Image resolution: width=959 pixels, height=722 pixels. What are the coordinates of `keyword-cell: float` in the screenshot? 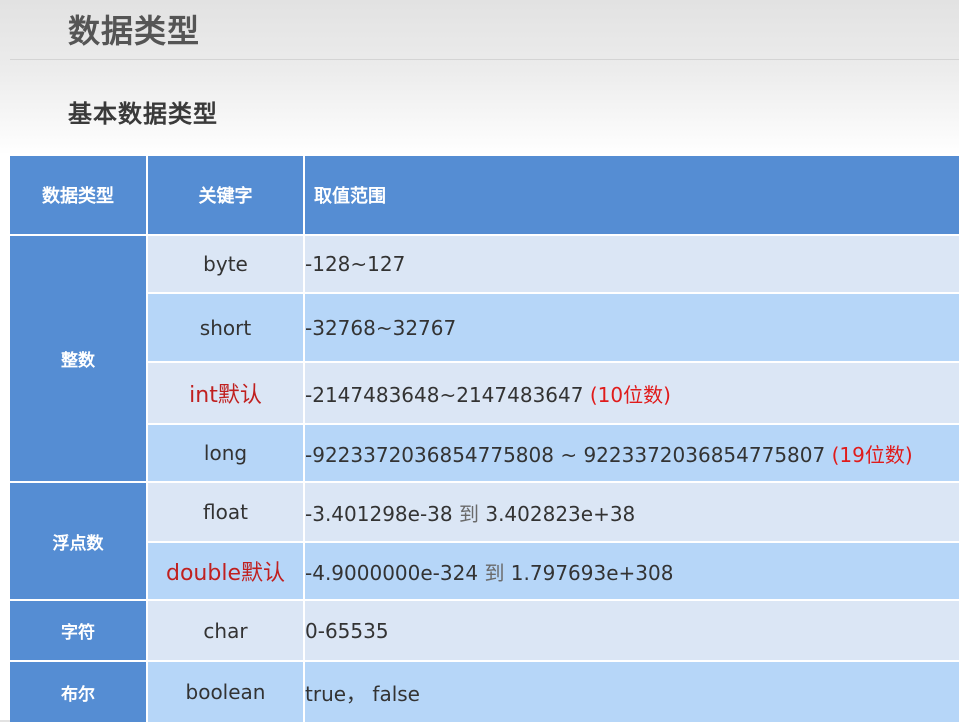 It's located at (226, 511).